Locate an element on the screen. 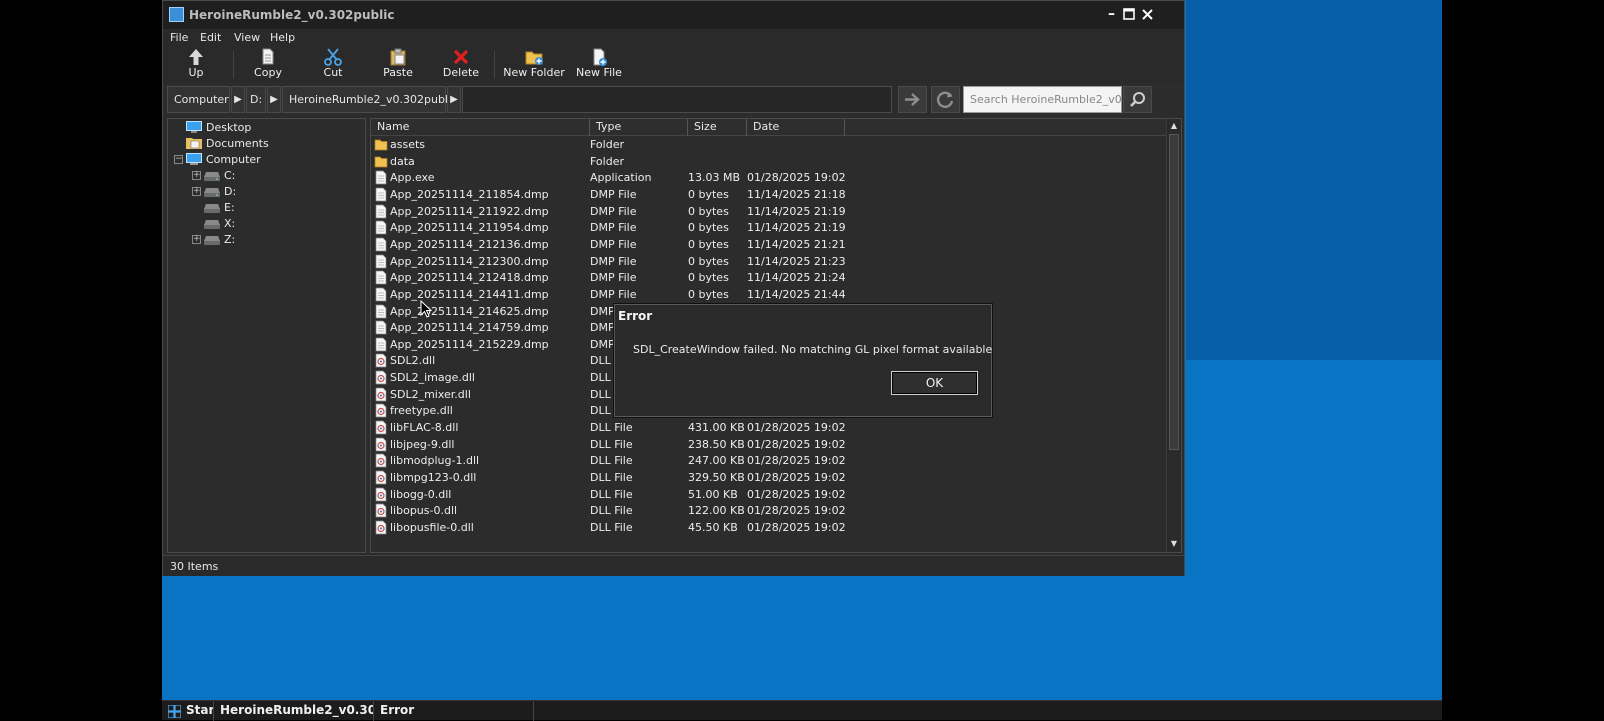 The image size is (1604, 721). column-size: Size is located at coordinates (717, 127).